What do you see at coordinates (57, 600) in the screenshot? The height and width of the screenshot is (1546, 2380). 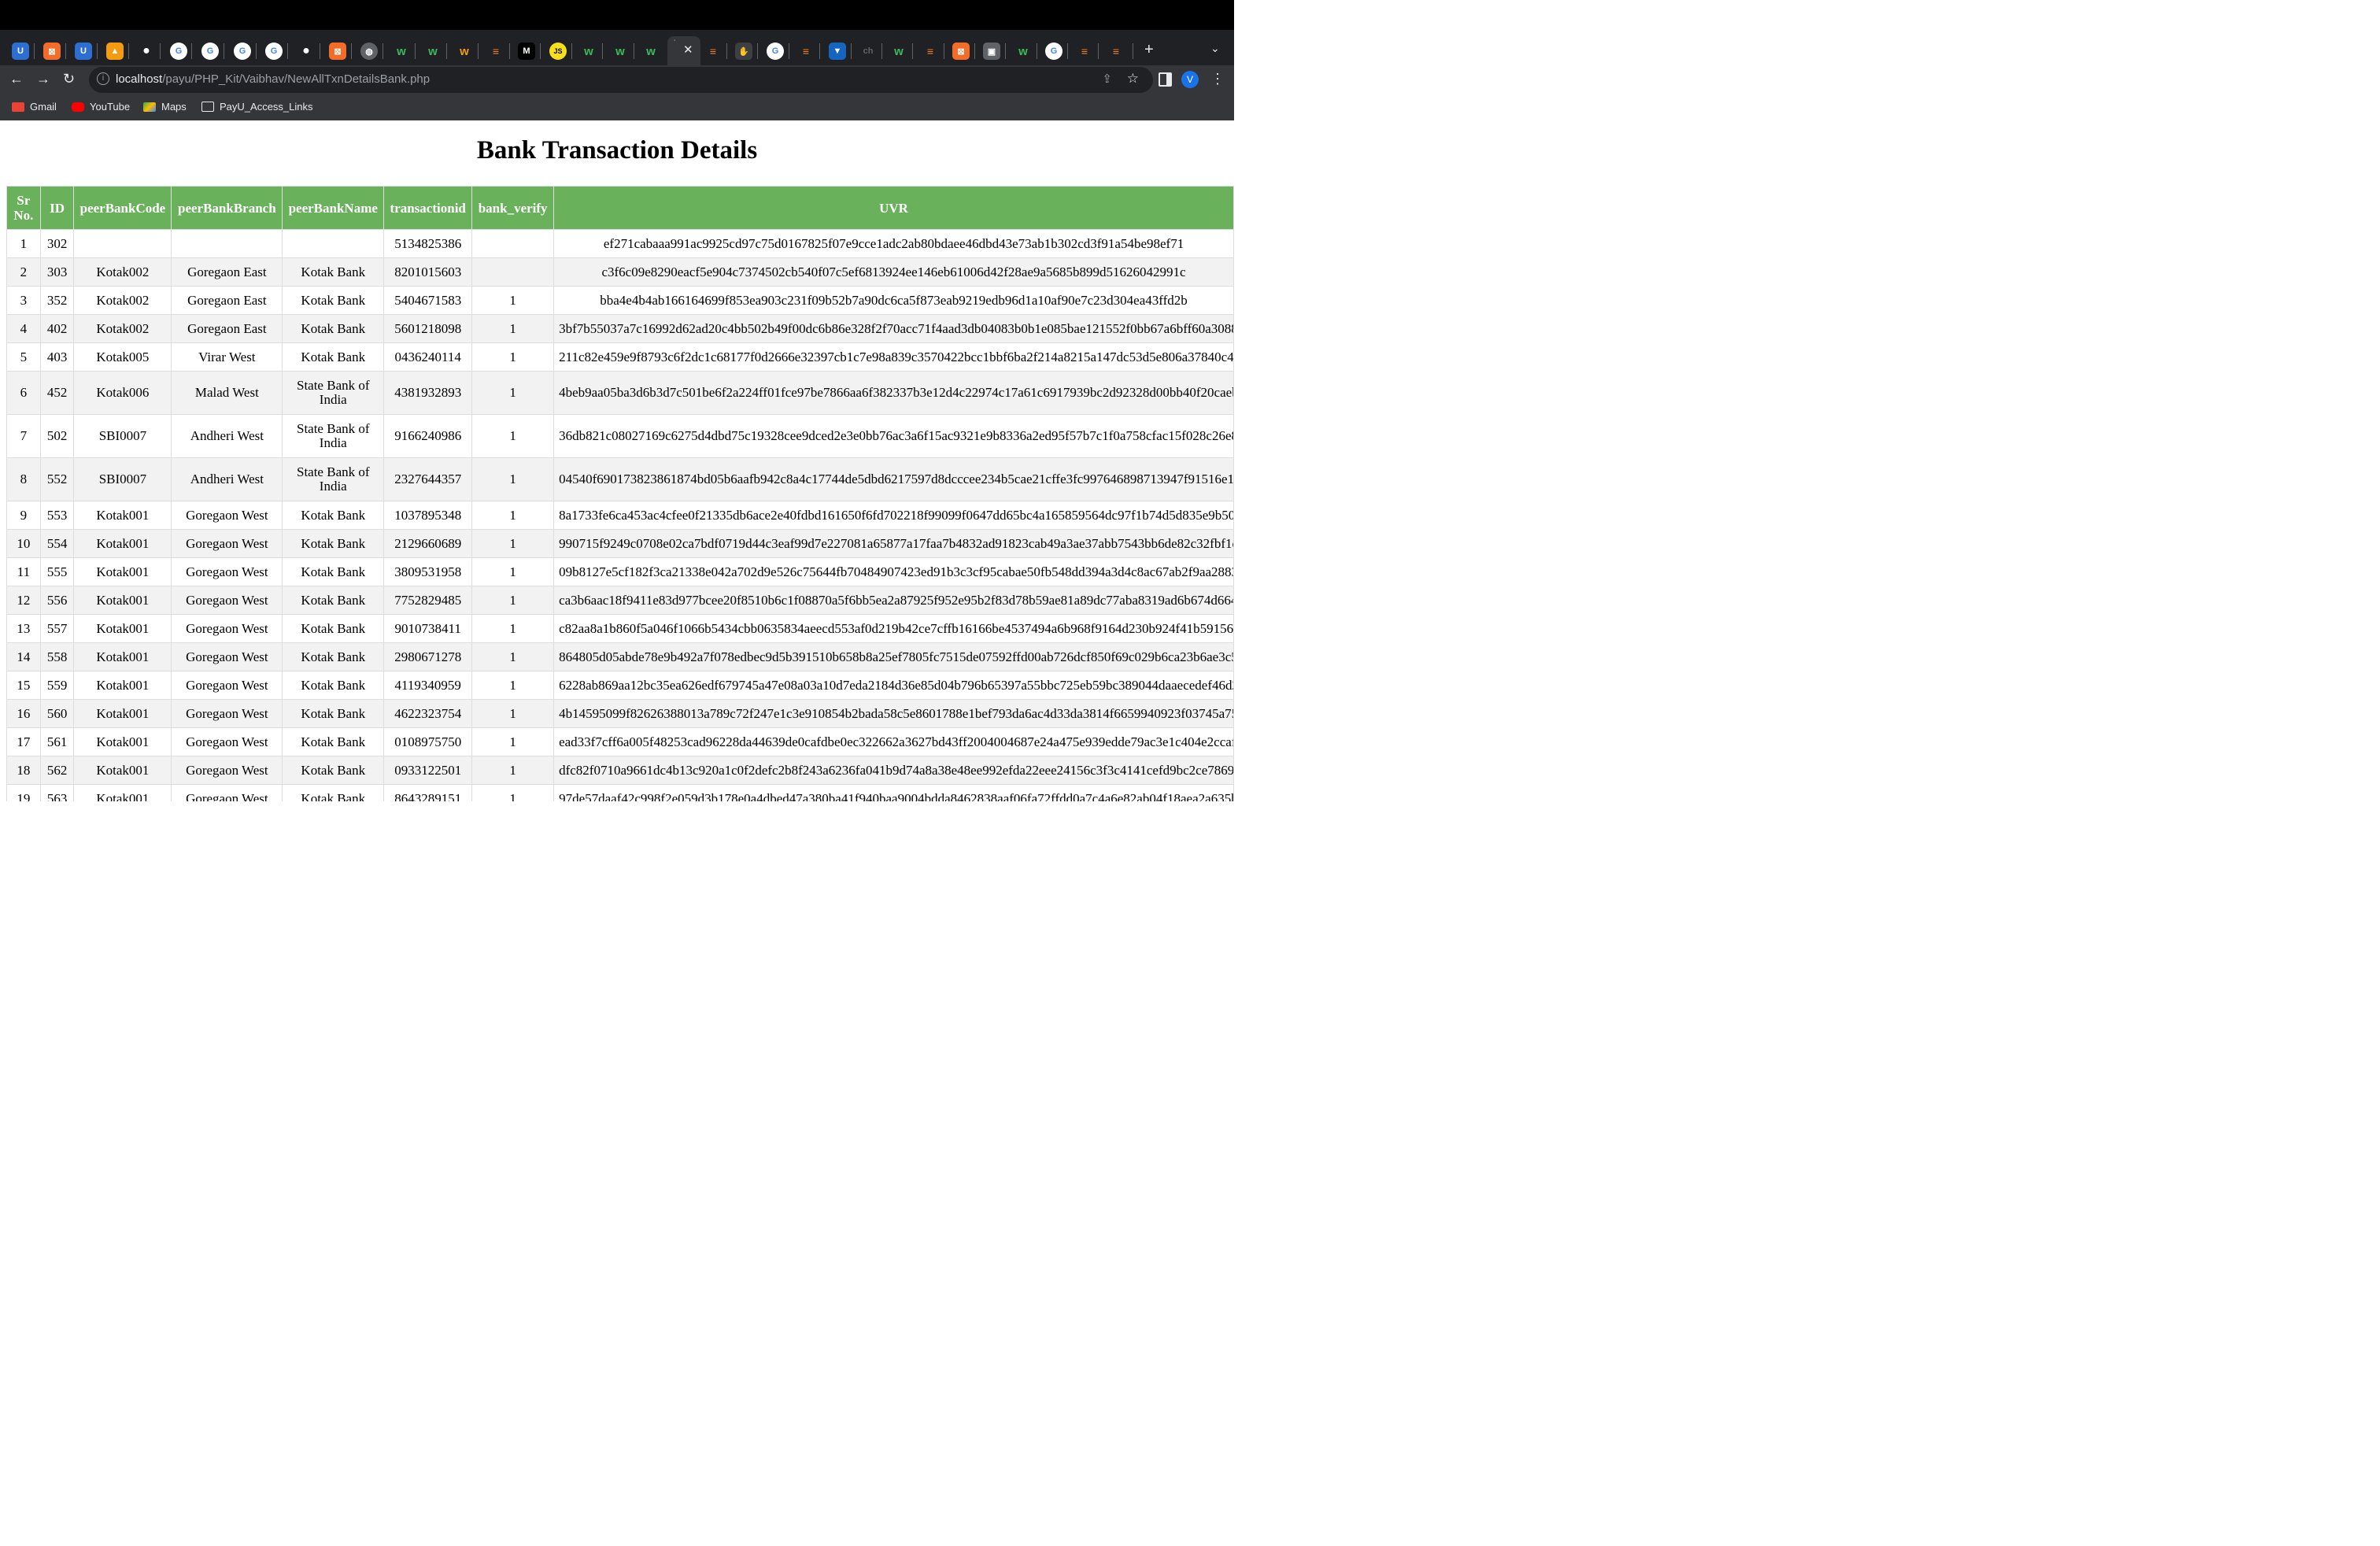 I see `cell-id: 556` at bounding box center [57, 600].